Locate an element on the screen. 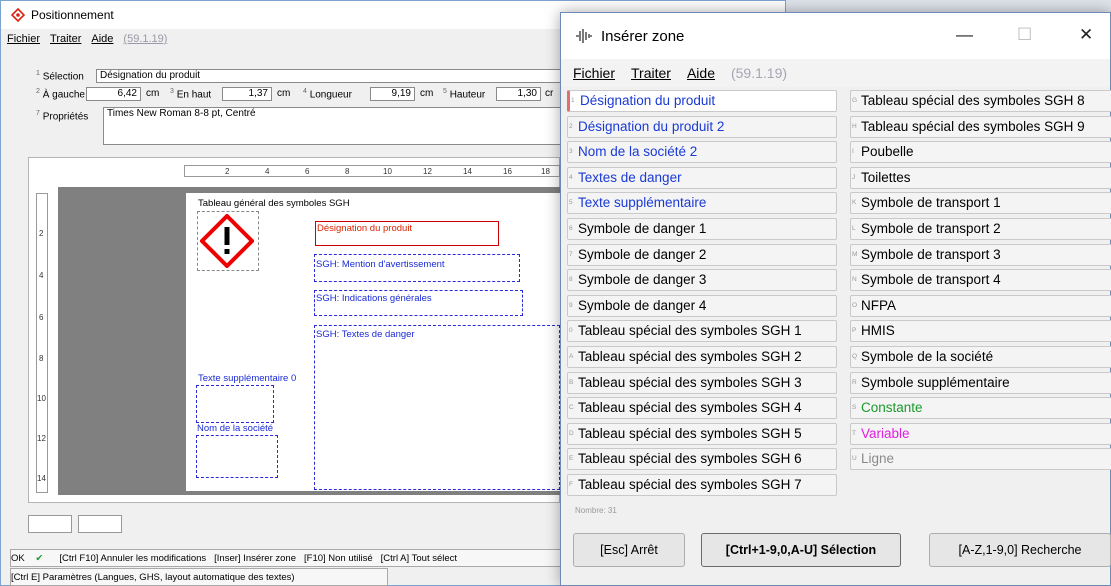 Image resolution: width=1111 pixels, height=586 pixels. zone-list-item: U Ligne is located at coordinates (980, 459).